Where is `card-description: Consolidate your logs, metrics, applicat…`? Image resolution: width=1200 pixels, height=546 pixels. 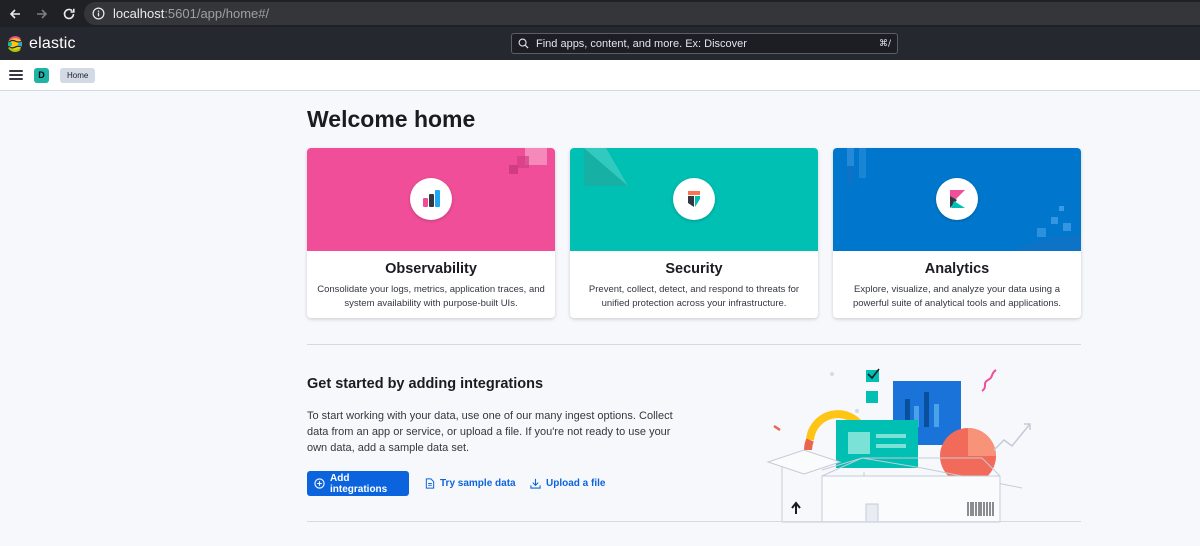
card-description: Consolidate your logs, metrics, applicat… is located at coordinates (431, 296).